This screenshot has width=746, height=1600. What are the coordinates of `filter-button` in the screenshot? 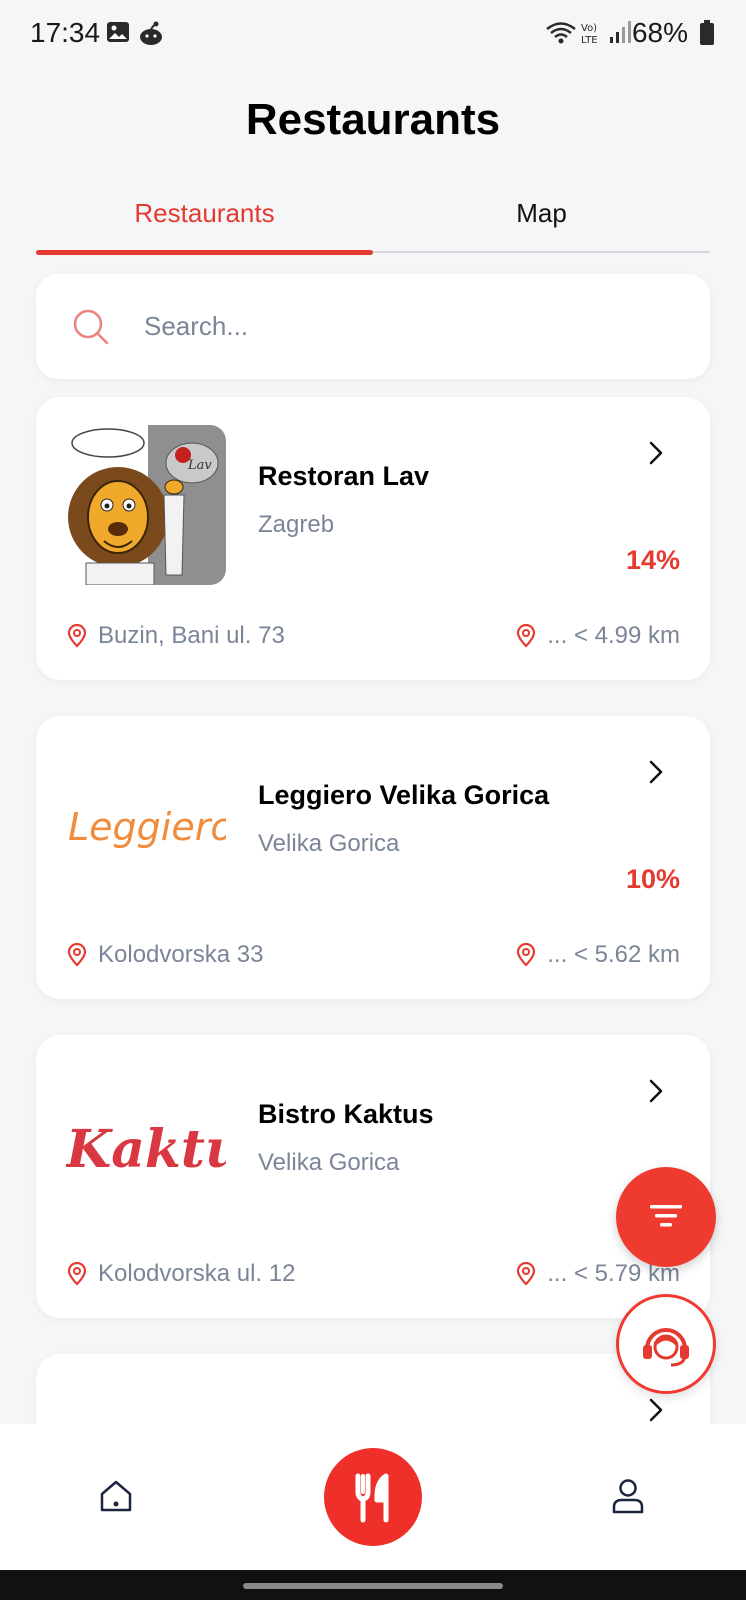 It's located at (666, 1217).